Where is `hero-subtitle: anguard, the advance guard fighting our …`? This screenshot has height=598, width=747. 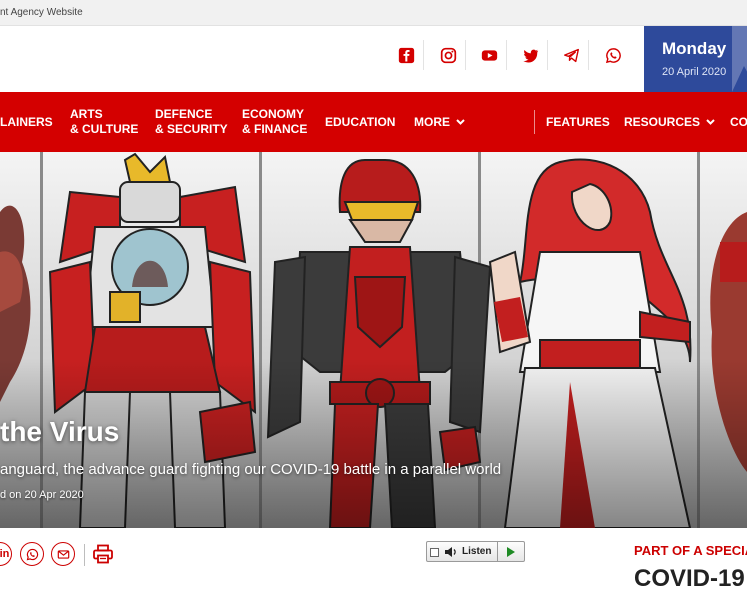
hero-subtitle: anguard, the advance guard fighting our … is located at coordinates (251, 469).